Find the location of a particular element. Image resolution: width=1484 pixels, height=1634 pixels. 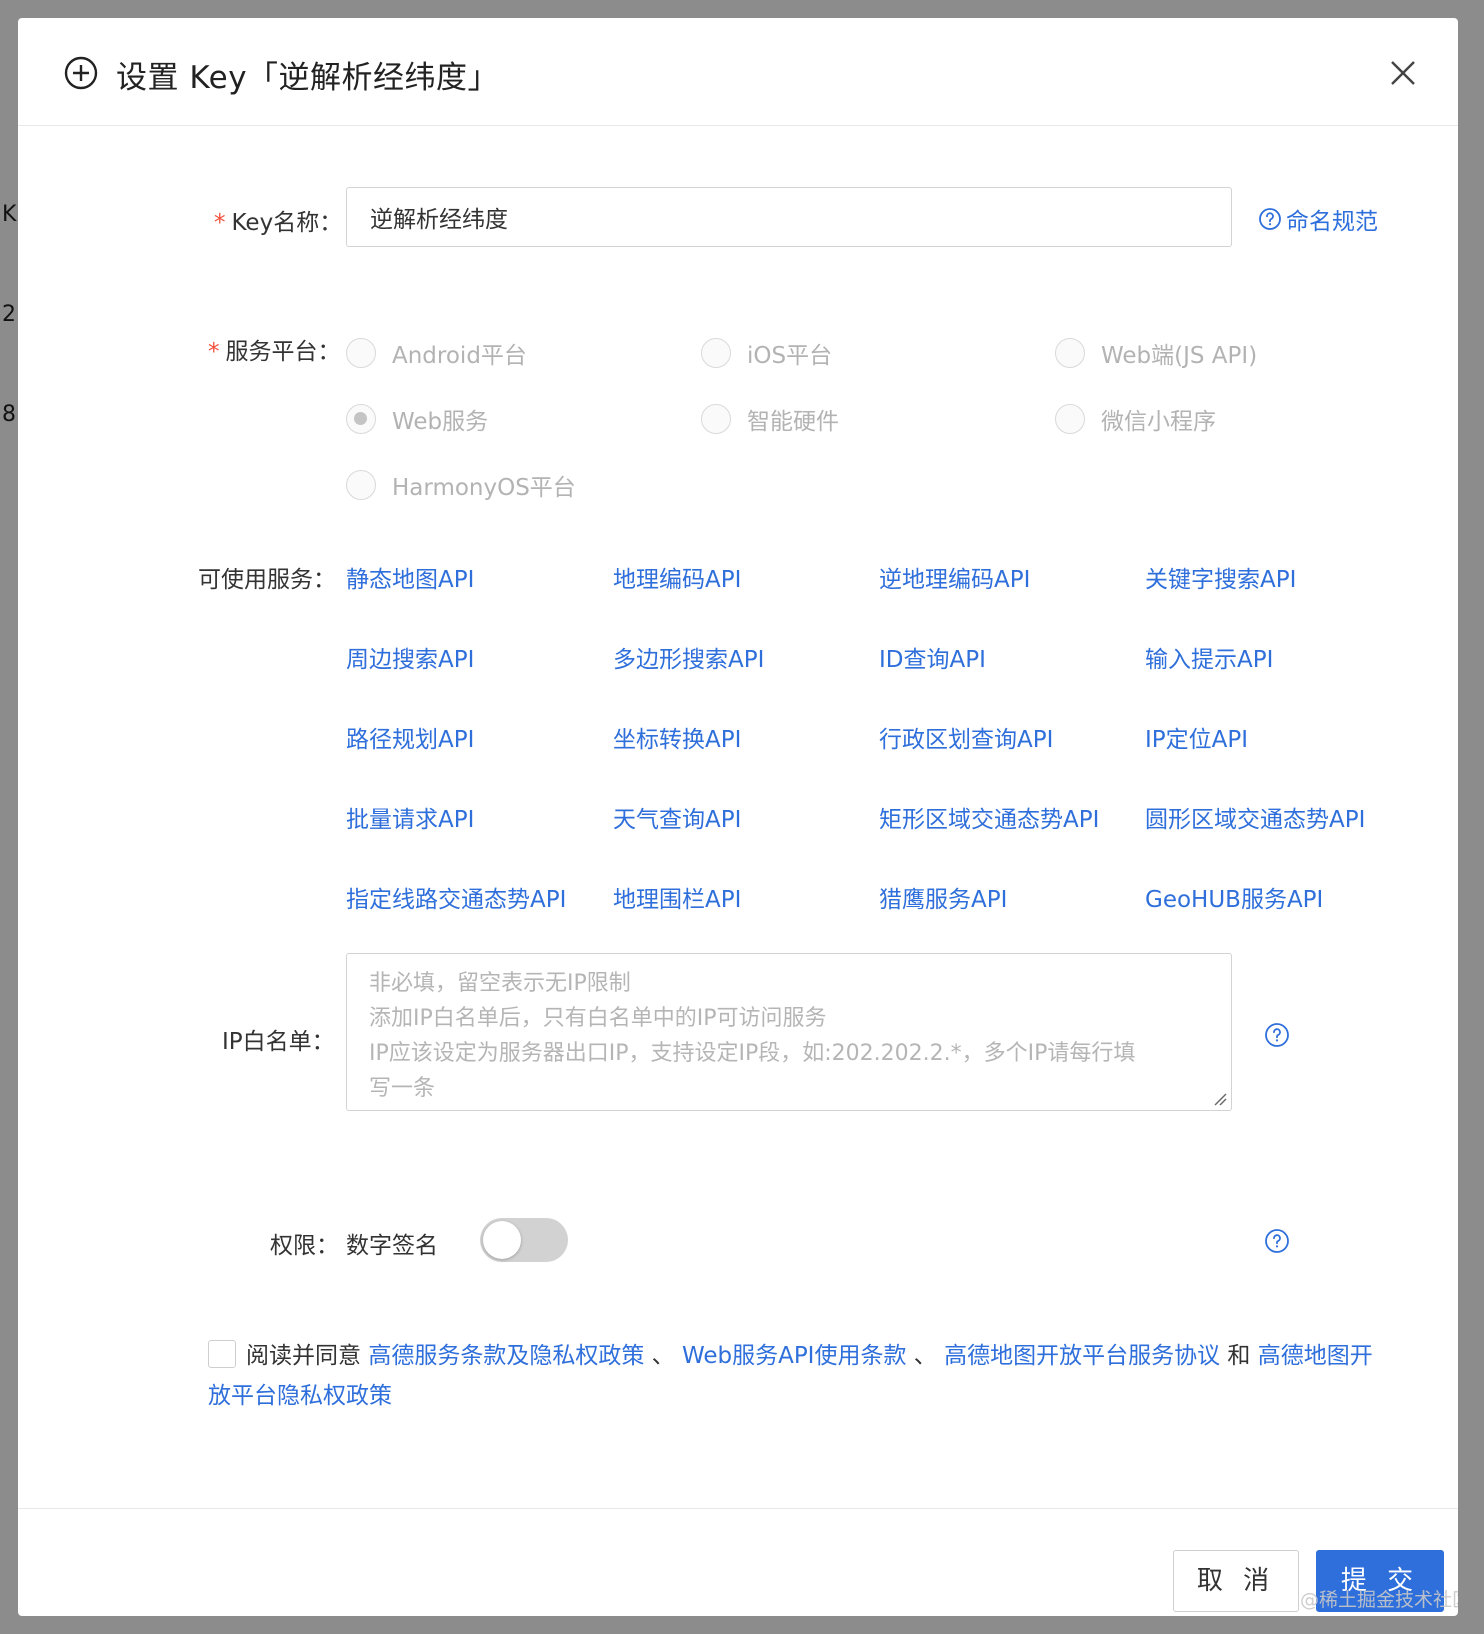

toggle-knob is located at coordinates (502, 1240).